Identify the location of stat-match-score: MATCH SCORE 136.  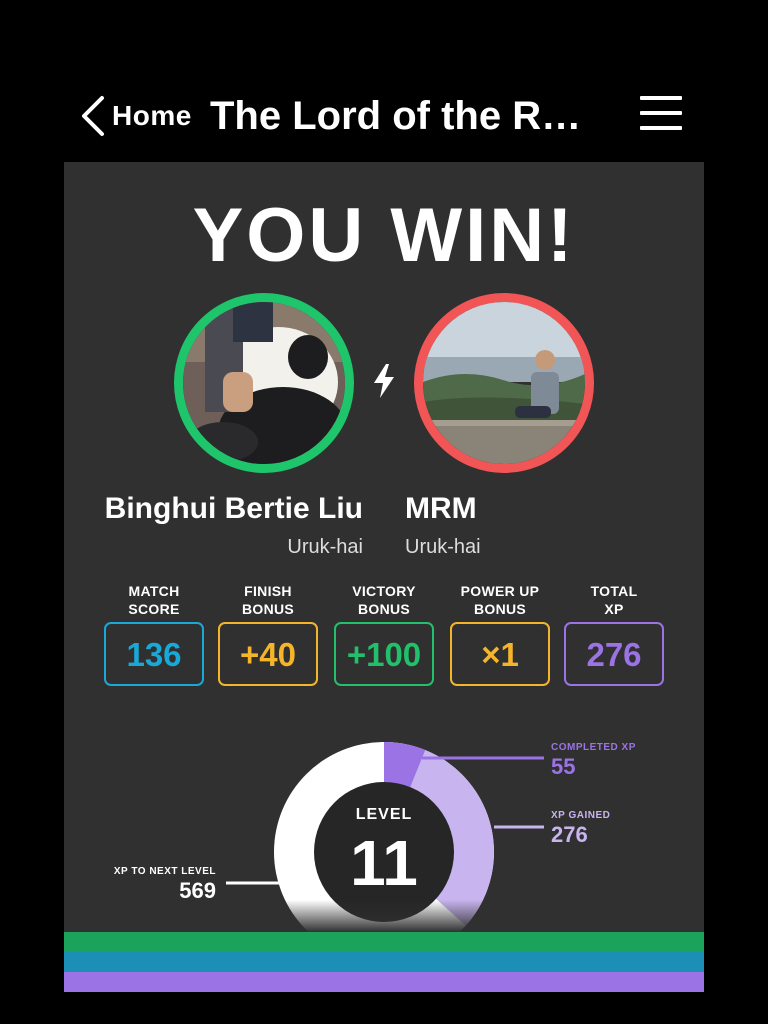
(154, 634).